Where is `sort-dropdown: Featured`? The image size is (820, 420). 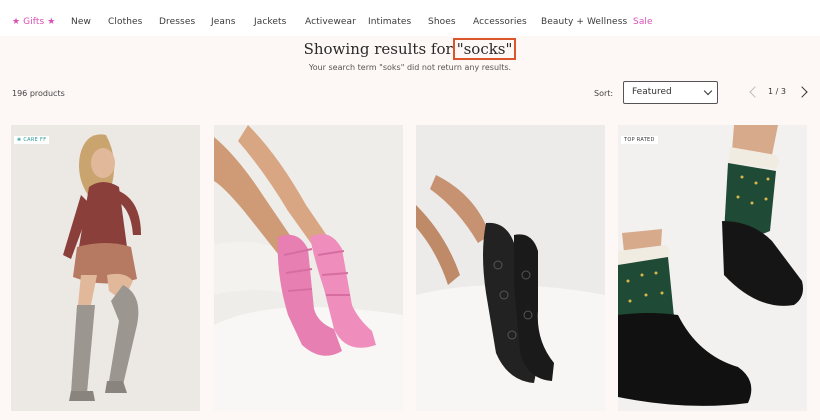 sort-dropdown: Featured is located at coordinates (670, 92).